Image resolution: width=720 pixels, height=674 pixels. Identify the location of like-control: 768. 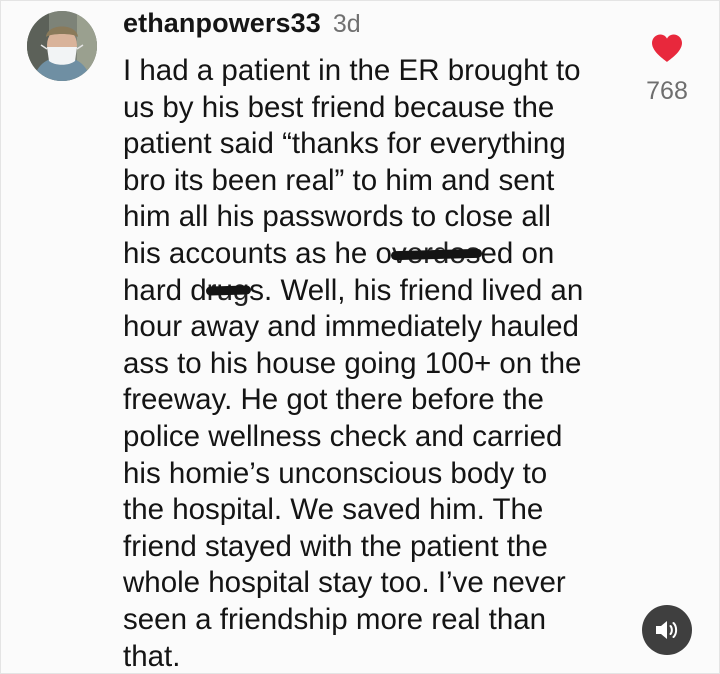
(667, 69).